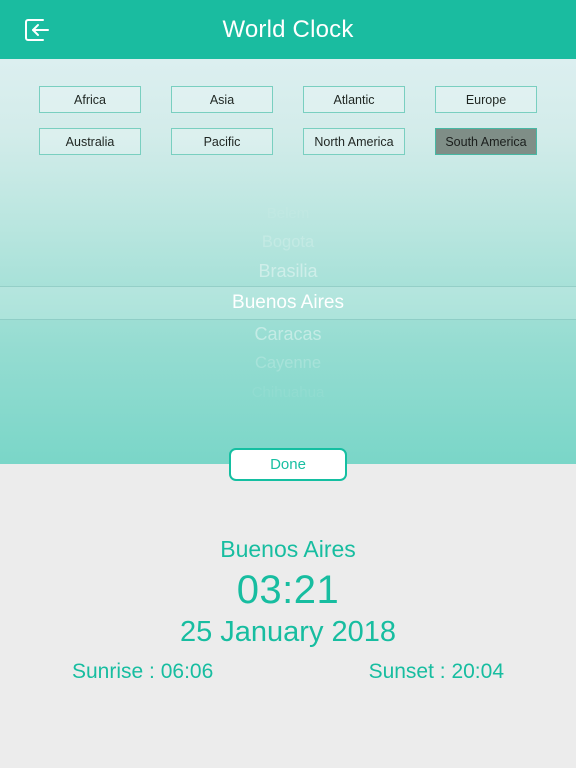 The image size is (576, 768). Describe the element at coordinates (288, 363) in the screenshot. I see `picker-item: Cayenne` at that location.